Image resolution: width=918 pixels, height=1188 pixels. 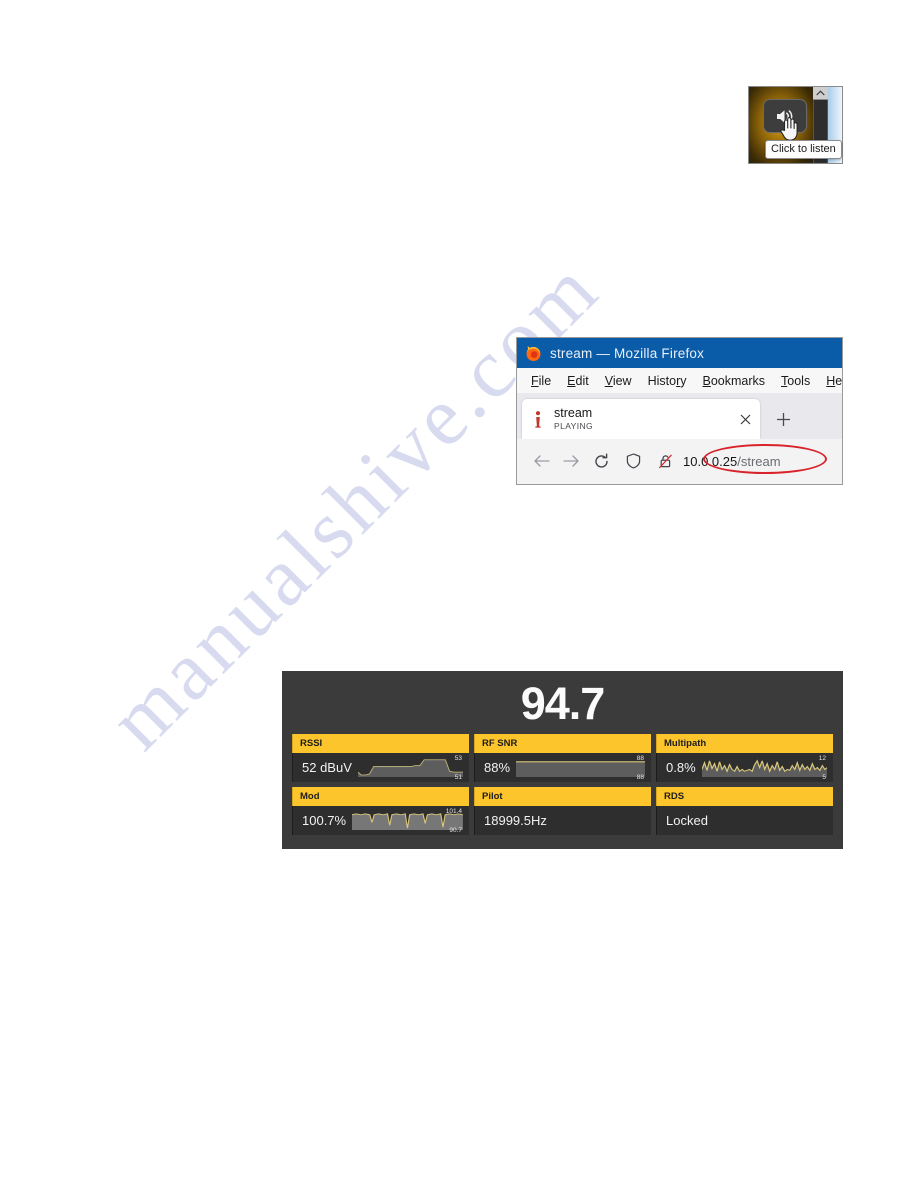 I want to click on sparkline-max-label: 53, so click(x=458, y=758).